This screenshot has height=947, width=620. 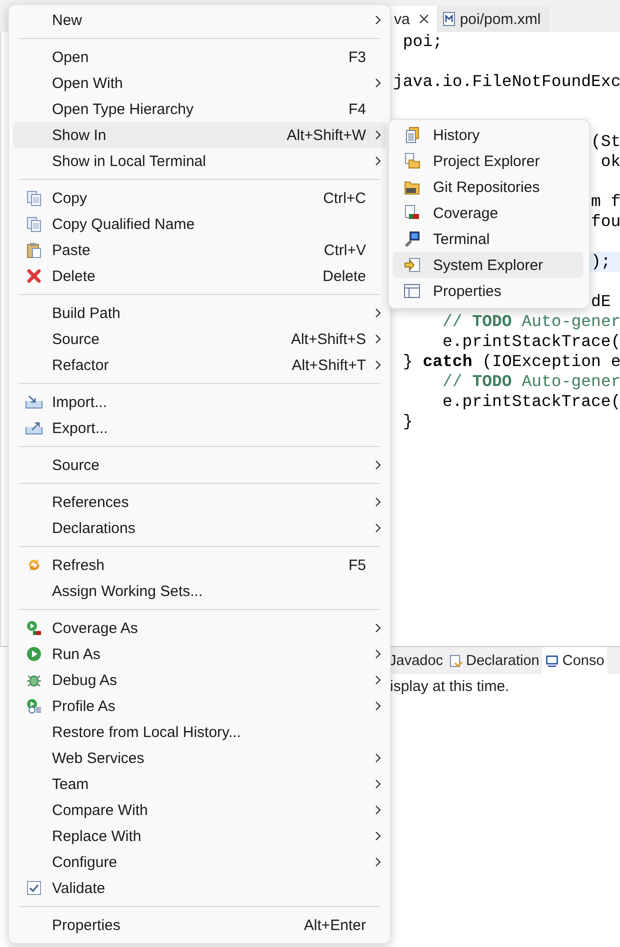 I want to click on menu-item: Copy Ctrl+C, so click(x=199, y=198).